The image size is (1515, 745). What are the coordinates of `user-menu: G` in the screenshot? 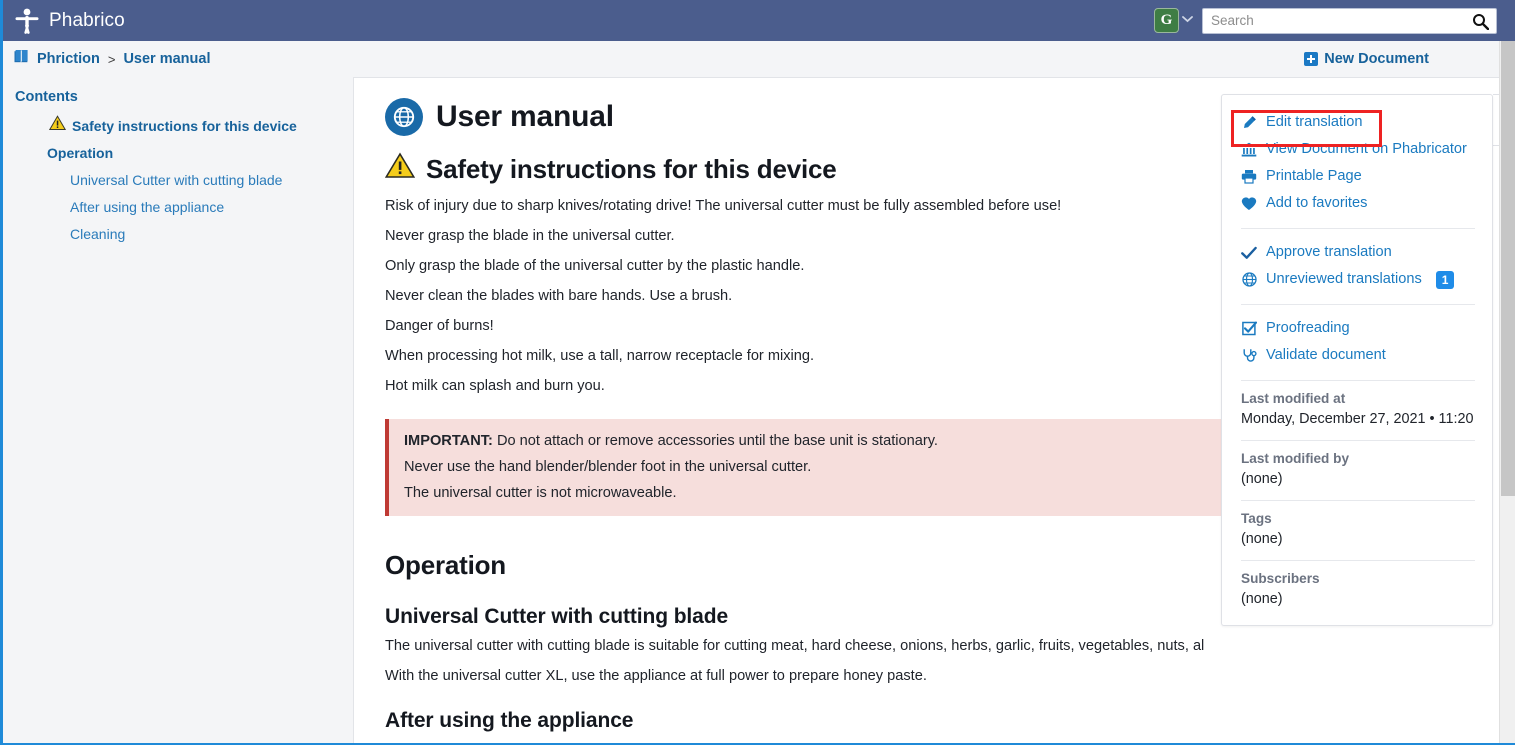 It's located at (1173, 20).